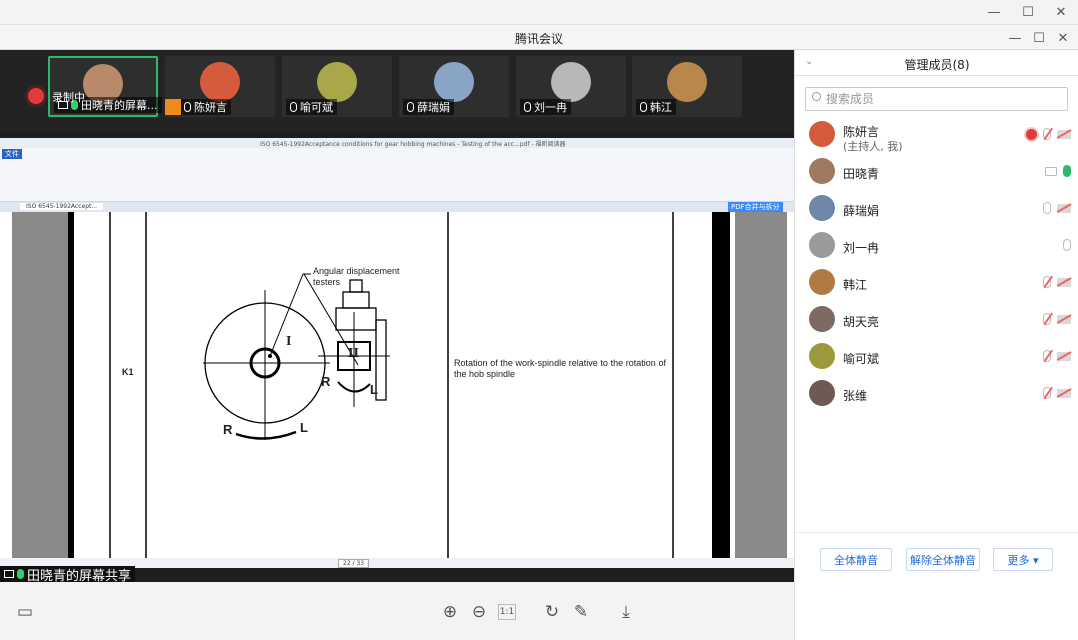 This screenshot has height=640, width=1078. I want to click on thumbnail-tile: 薛瑞娟, so click(454, 86).